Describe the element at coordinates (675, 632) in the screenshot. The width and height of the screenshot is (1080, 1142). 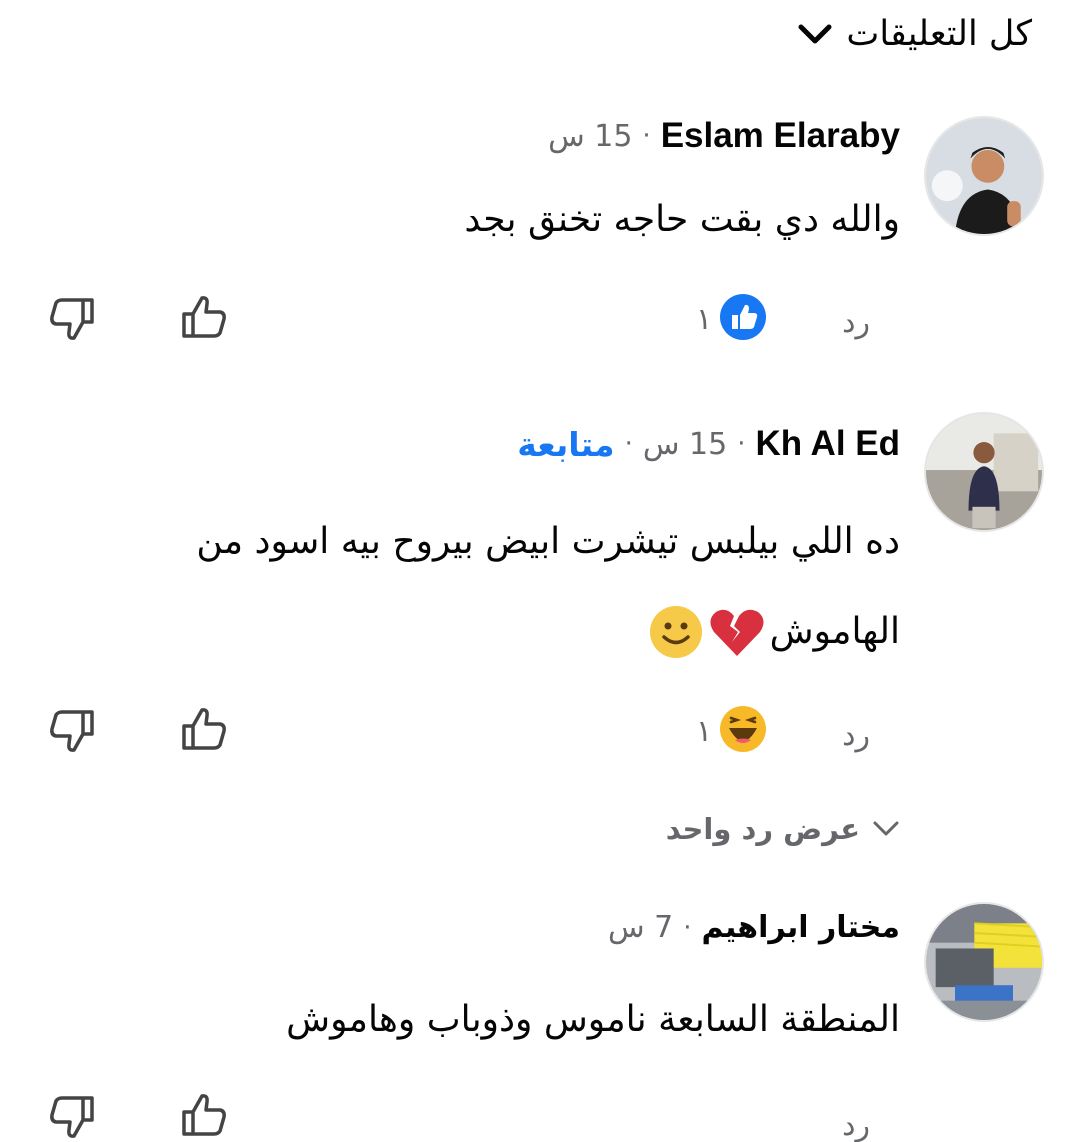
I see `smiley-icon` at that location.